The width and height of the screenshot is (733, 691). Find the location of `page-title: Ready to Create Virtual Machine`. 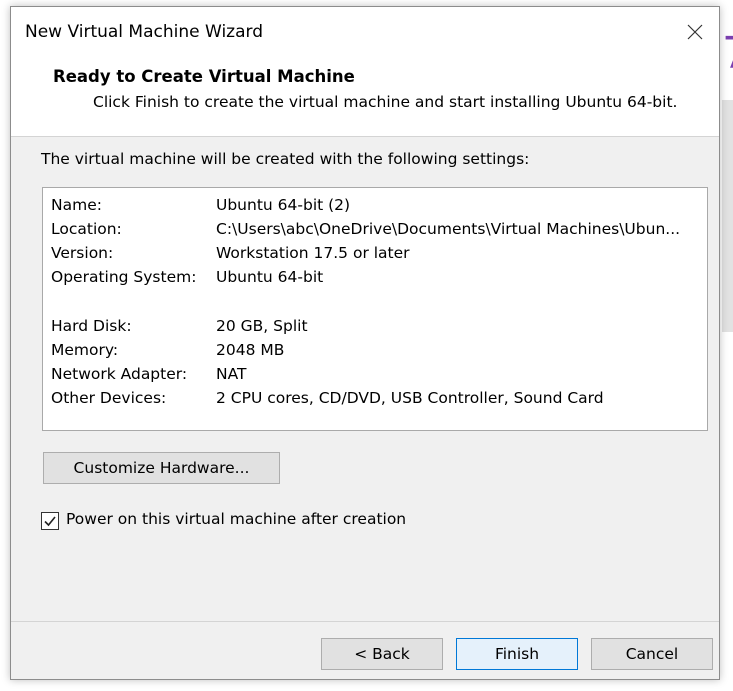

page-title: Ready to Create Virtual Machine is located at coordinates (204, 76).